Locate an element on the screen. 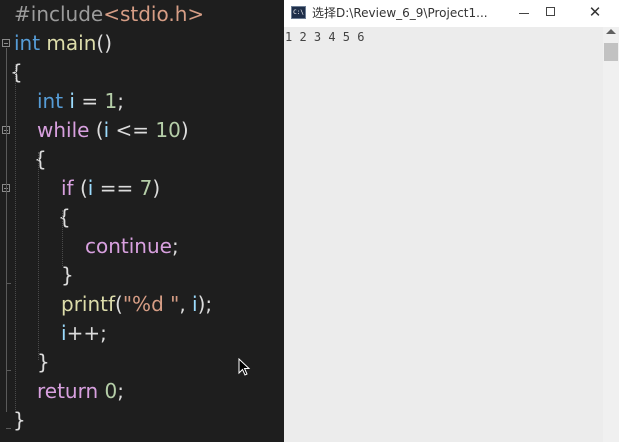 Image resolution: width=619 pixels, height=442 pixels. maximize-icon is located at coordinates (550, 11).